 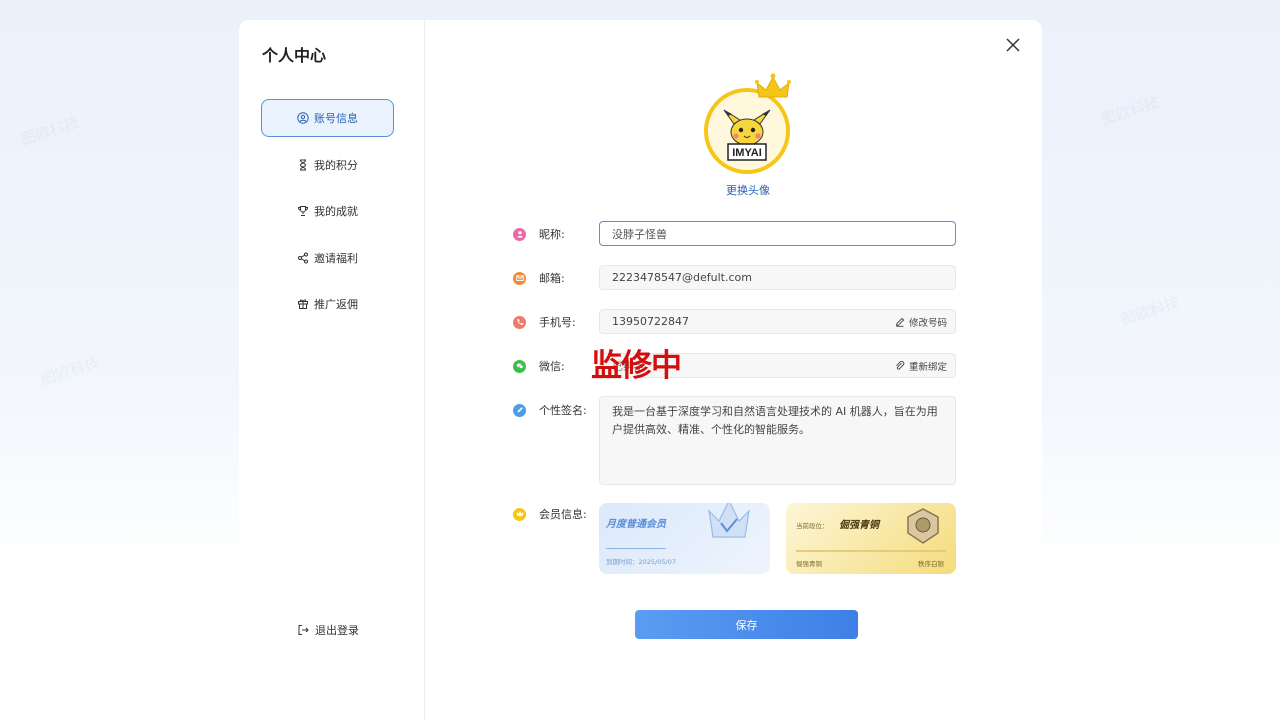 I want to click on crown-icon, so click(x=773, y=85).